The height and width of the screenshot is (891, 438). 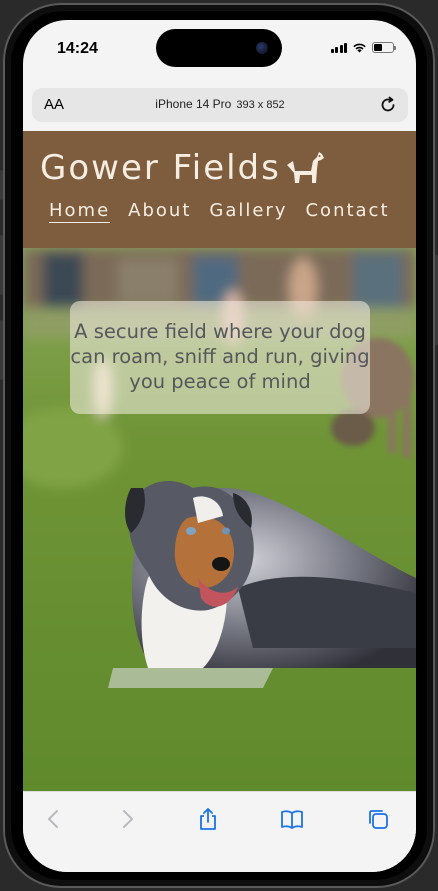 I want to click on status-time: 14:24, so click(x=77, y=48).